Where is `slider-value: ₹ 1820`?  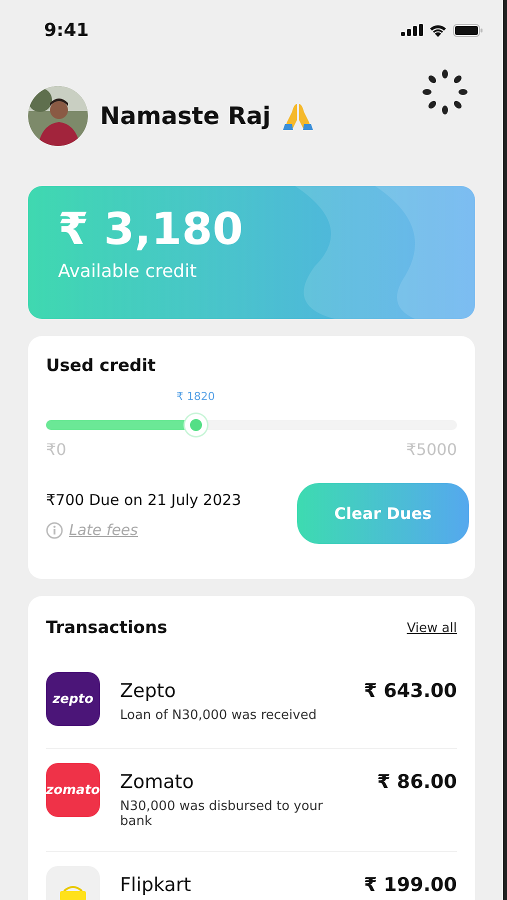
slider-value: ₹ 1820 is located at coordinates (195, 396).